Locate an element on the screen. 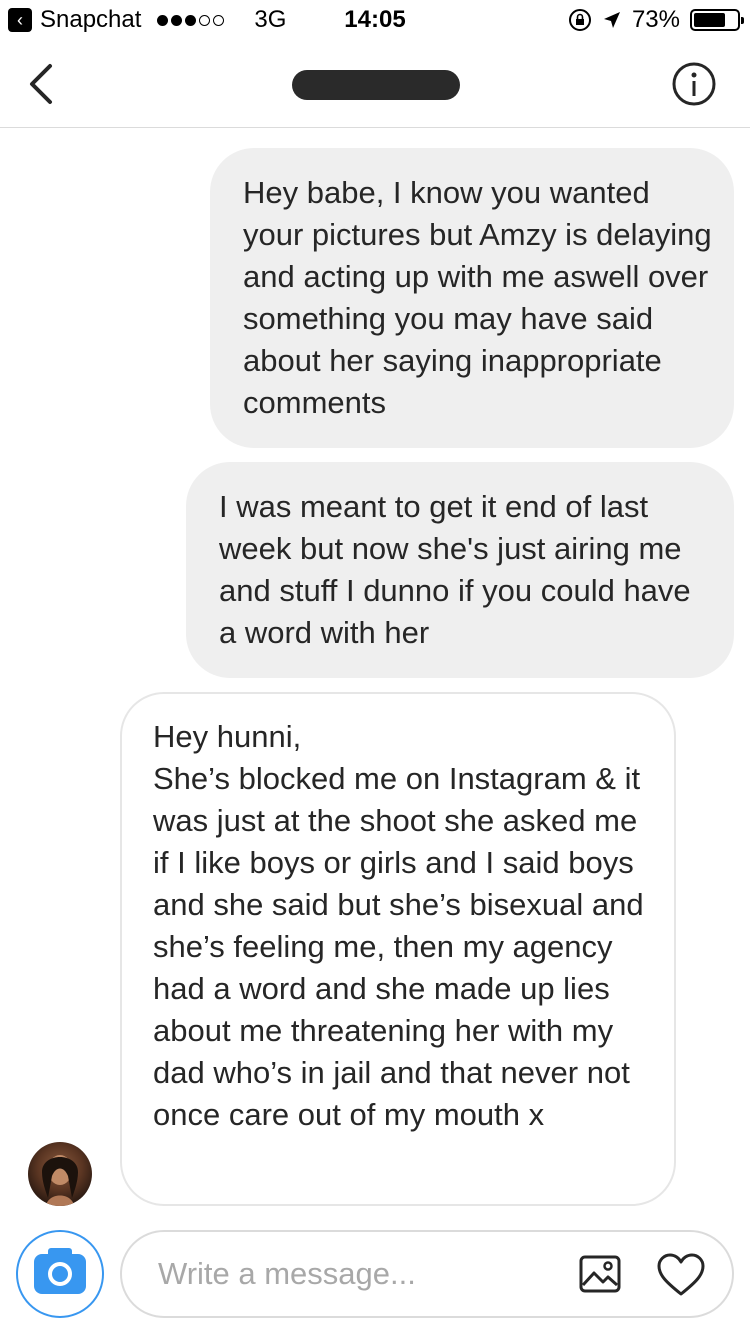 This screenshot has height=1334, width=750. battery-level is located at coordinates (709, 20).